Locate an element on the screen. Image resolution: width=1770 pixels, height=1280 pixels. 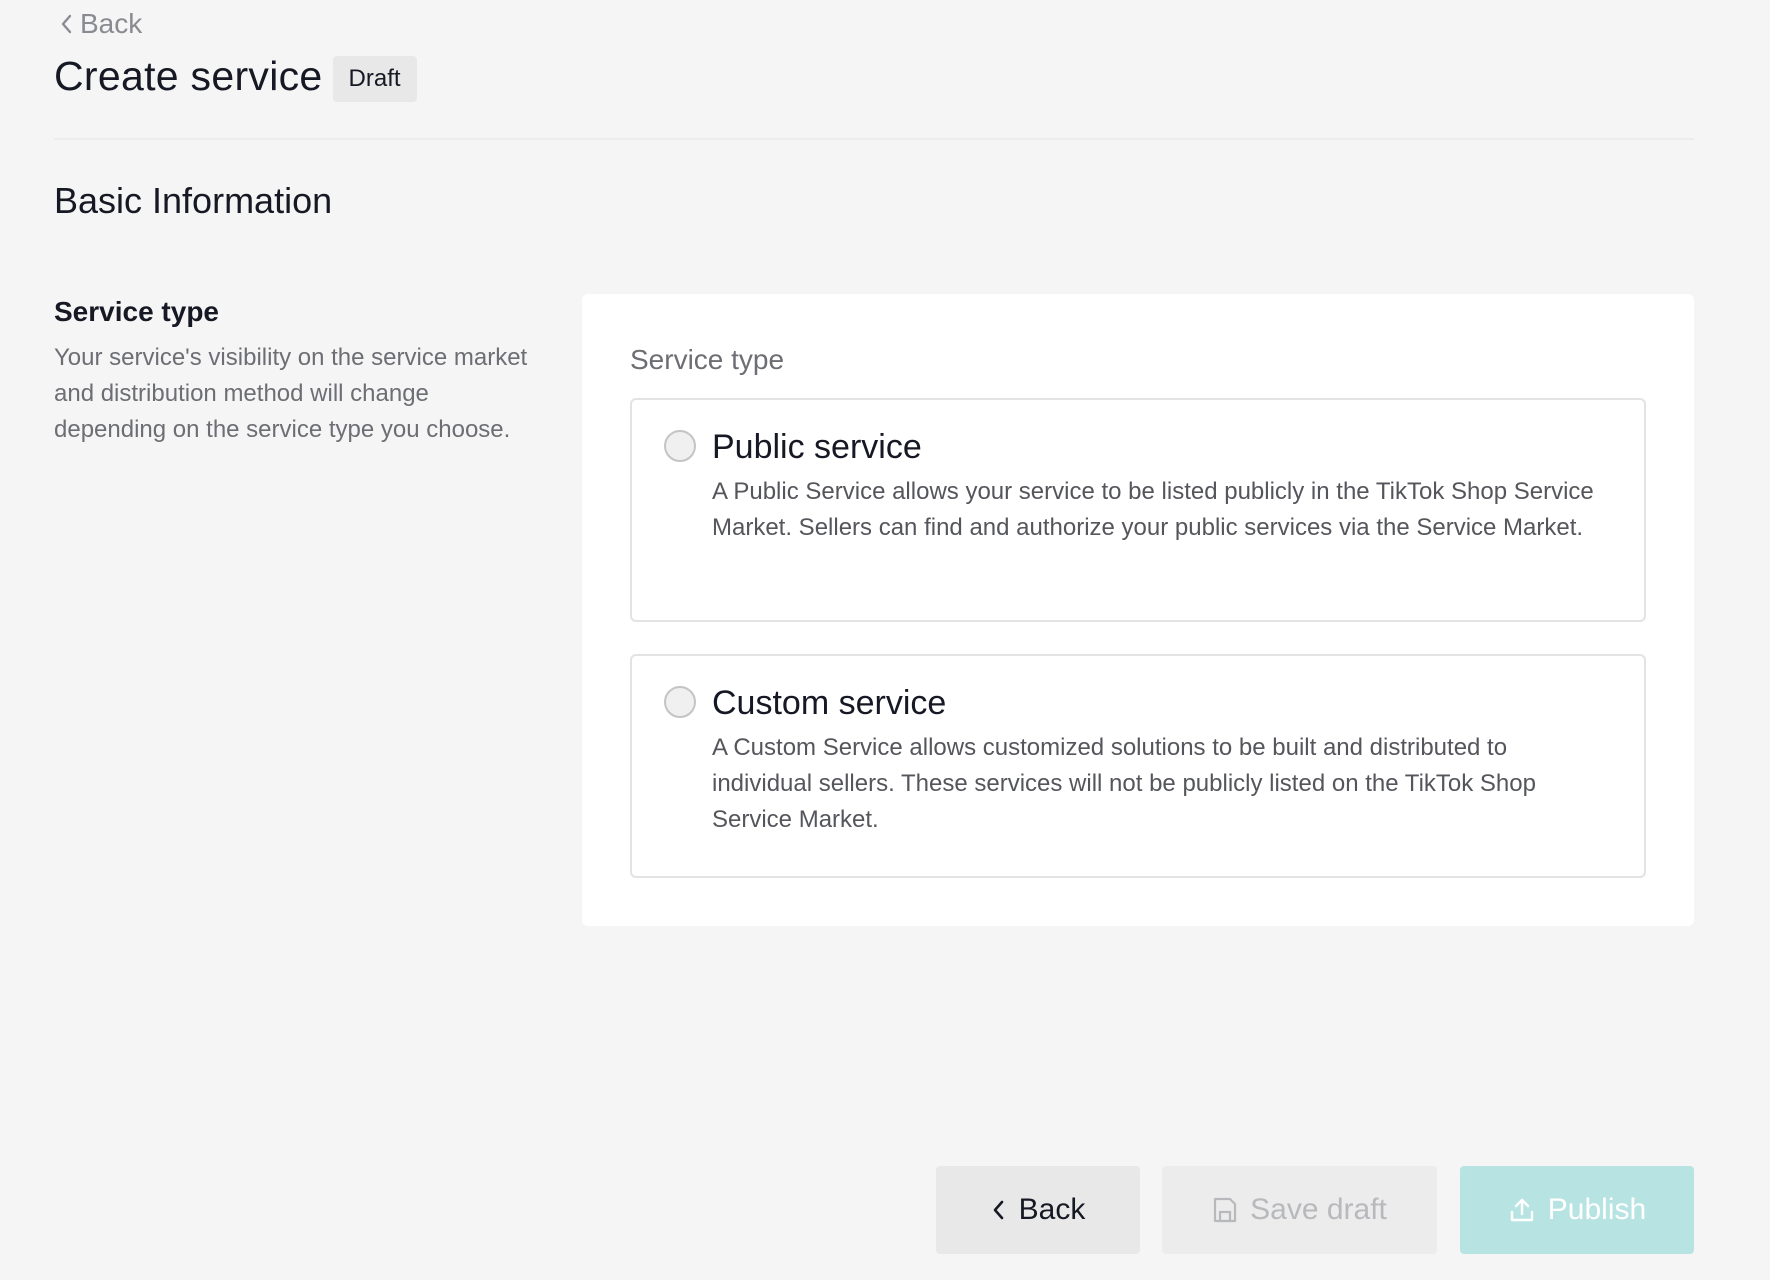
service-type-label: Service type is located at coordinates (136, 311).